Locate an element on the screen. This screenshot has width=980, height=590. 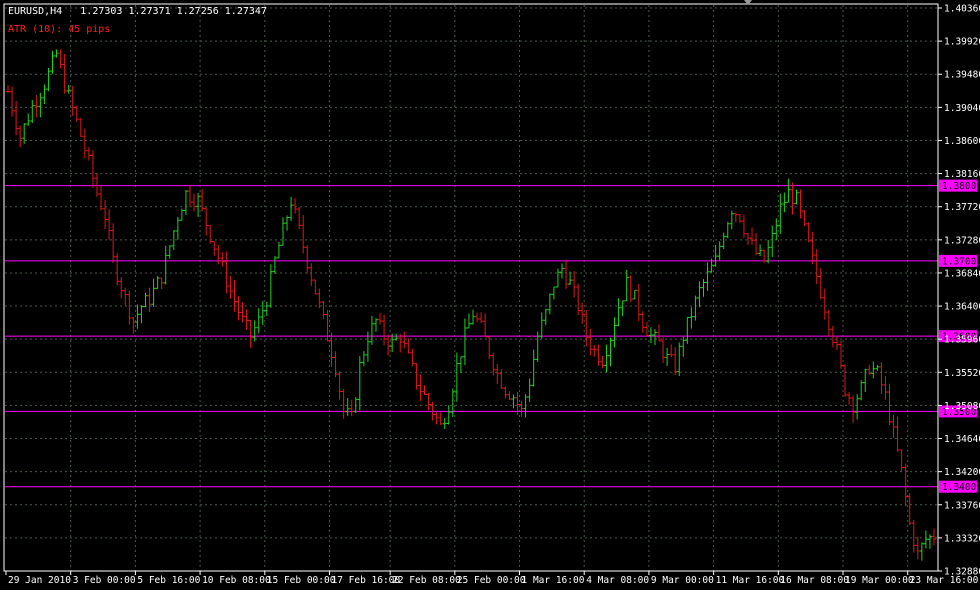
y-tick-label: 1.39480 is located at coordinates (962, 75).